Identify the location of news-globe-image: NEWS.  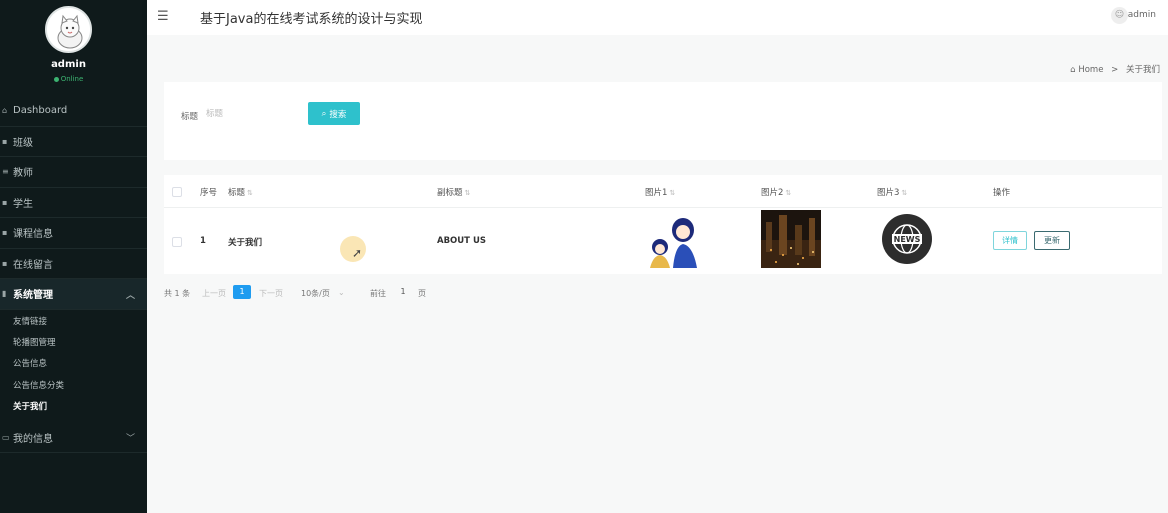
(907, 239).